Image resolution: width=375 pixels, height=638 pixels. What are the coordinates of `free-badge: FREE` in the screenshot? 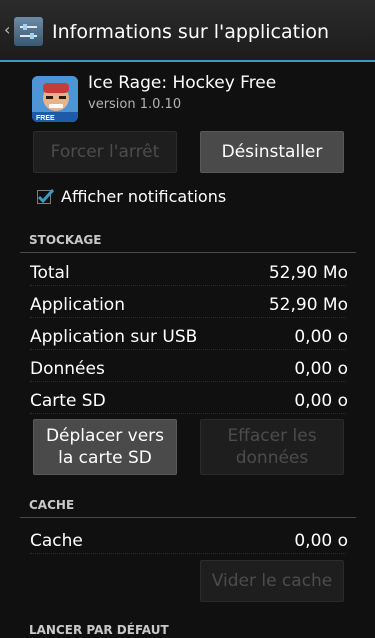 It's located at (45, 118).